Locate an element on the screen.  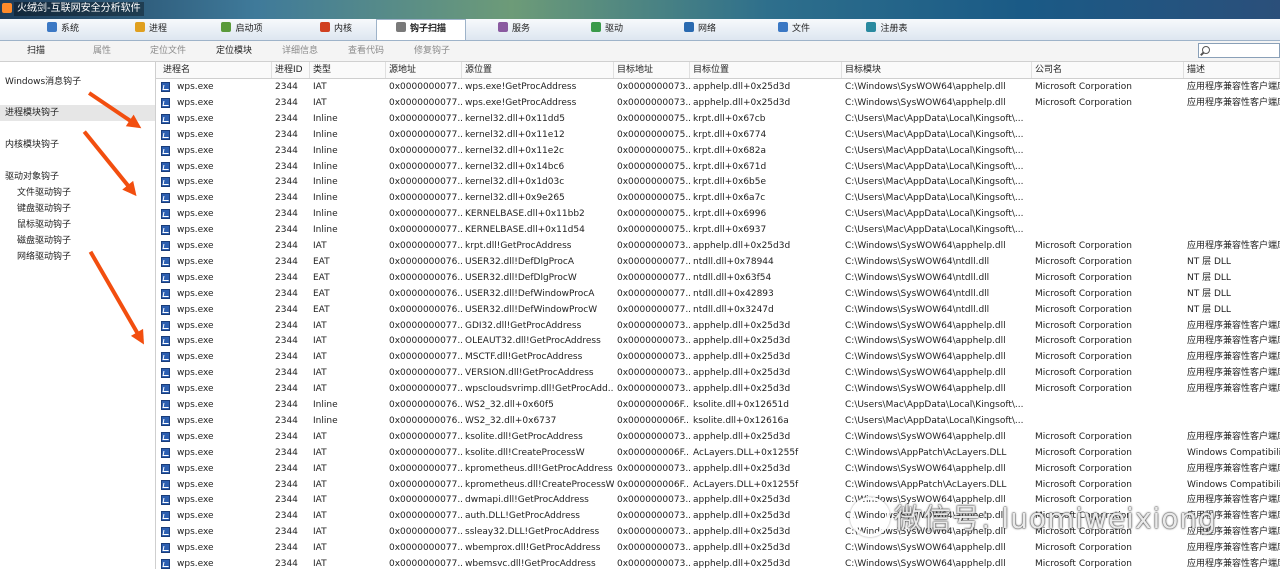
table-cell: NT 层 DLL is located at coordinates (1209, 309).